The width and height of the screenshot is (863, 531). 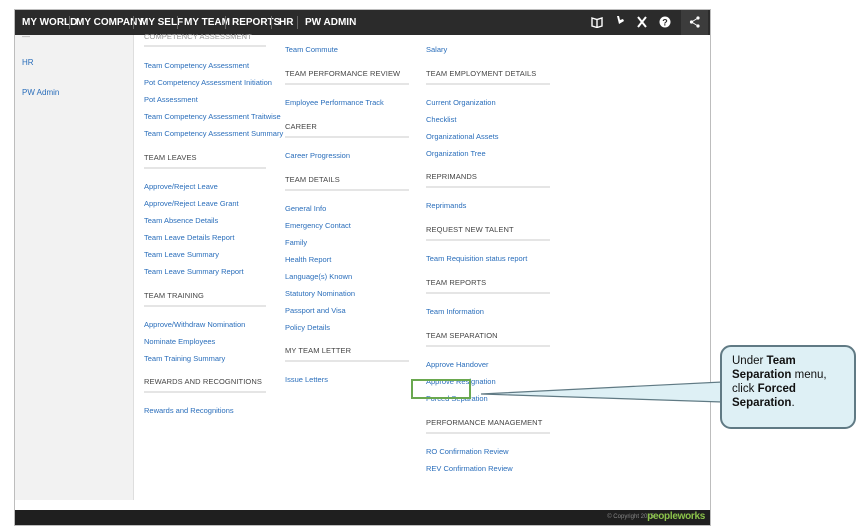 I want to click on callout-pointer, so click(x=601, y=392).